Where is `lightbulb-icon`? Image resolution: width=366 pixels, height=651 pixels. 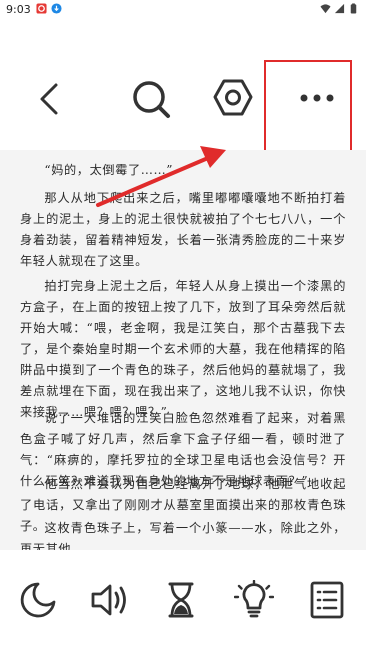
lightbulb-icon is located at coordinates (254, 598).